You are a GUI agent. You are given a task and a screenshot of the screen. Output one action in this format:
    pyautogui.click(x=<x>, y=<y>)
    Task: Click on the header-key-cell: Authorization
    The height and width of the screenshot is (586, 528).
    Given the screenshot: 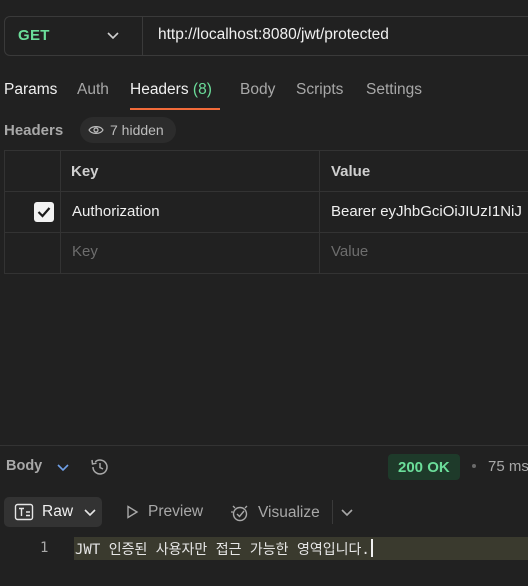 What is the action you would take?
    pyautogui.click(x=116, y=211)
    